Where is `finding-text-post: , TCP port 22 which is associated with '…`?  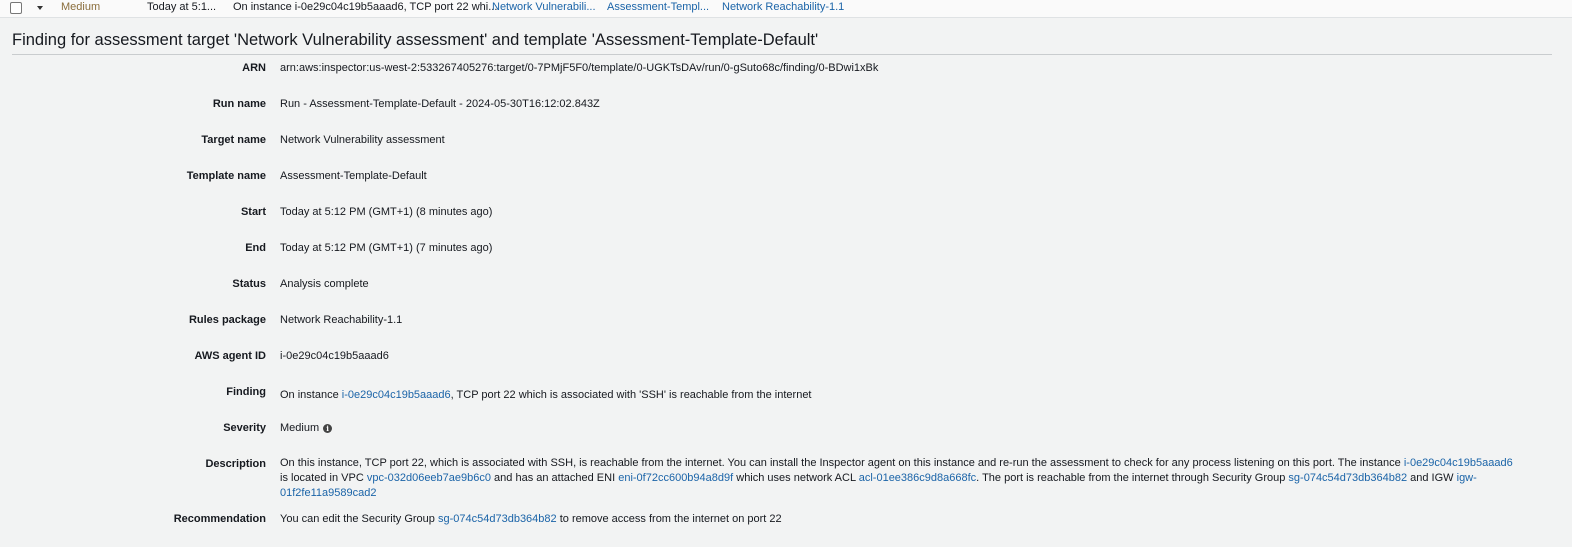 finding-text-post: , TCP port 22 which is associated with '… is located at coordinates (631, 395).